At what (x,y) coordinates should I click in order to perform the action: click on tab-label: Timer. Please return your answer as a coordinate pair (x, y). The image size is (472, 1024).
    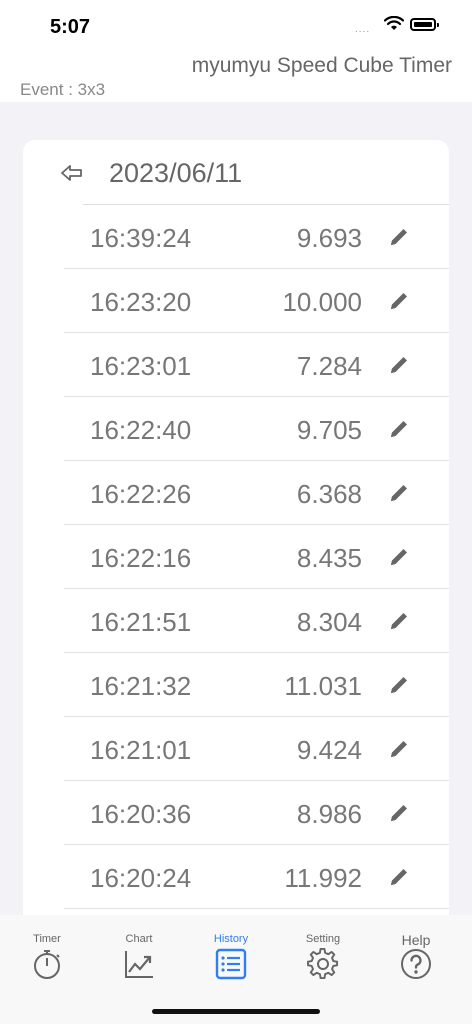
    Looking at the image, I should click on (47, 939).